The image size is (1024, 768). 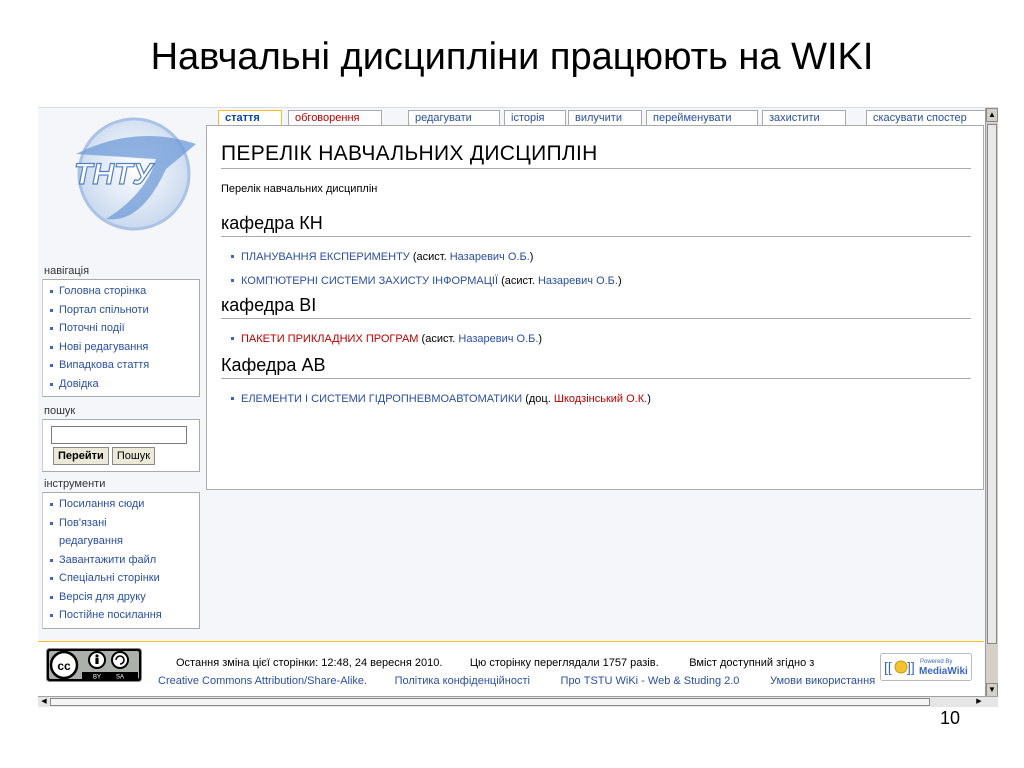 I want to click on vertical-scroll-thumb, so click(x=992, y=384).